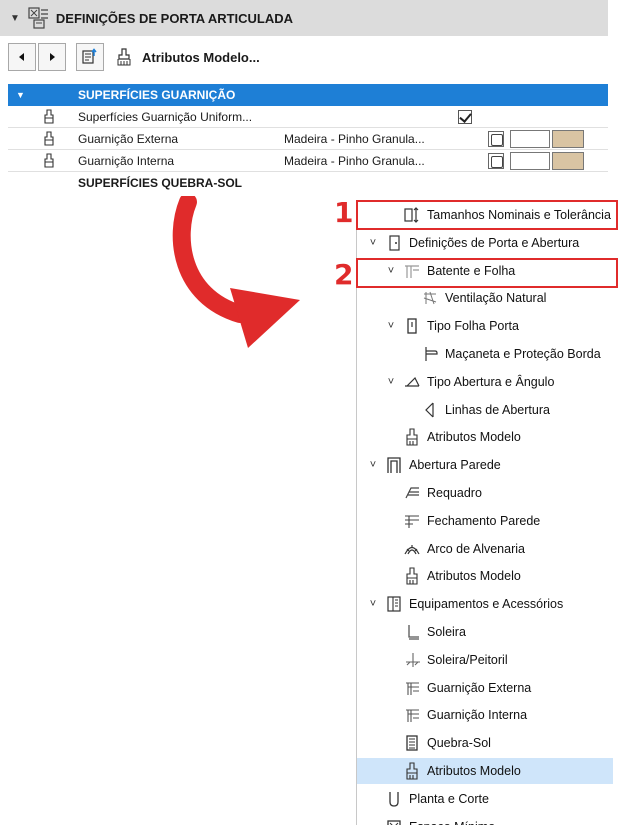 This screenshot has height=825, width=619. Describe the element at coordinates (126, 160) in the screenshot. I see `row-name: Guarnição Interna` at that location.